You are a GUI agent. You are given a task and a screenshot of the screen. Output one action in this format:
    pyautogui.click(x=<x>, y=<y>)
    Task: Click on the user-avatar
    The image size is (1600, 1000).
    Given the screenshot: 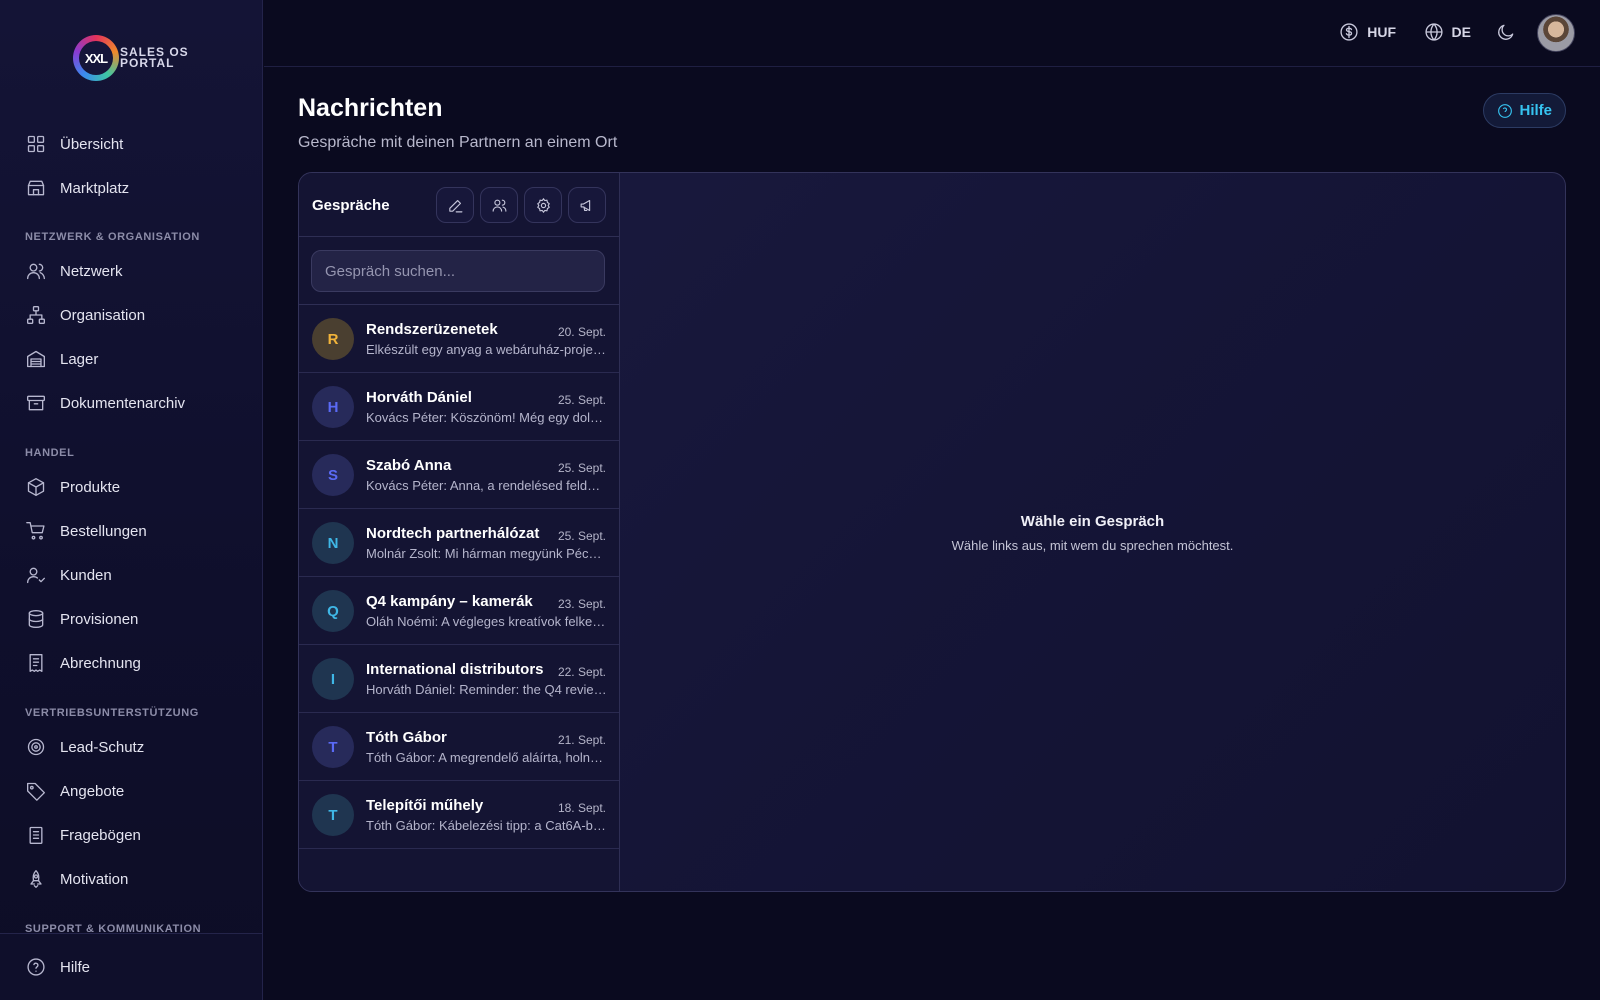 What is the action you would take?
    pyautogui.click(x=1556, y=33)
    